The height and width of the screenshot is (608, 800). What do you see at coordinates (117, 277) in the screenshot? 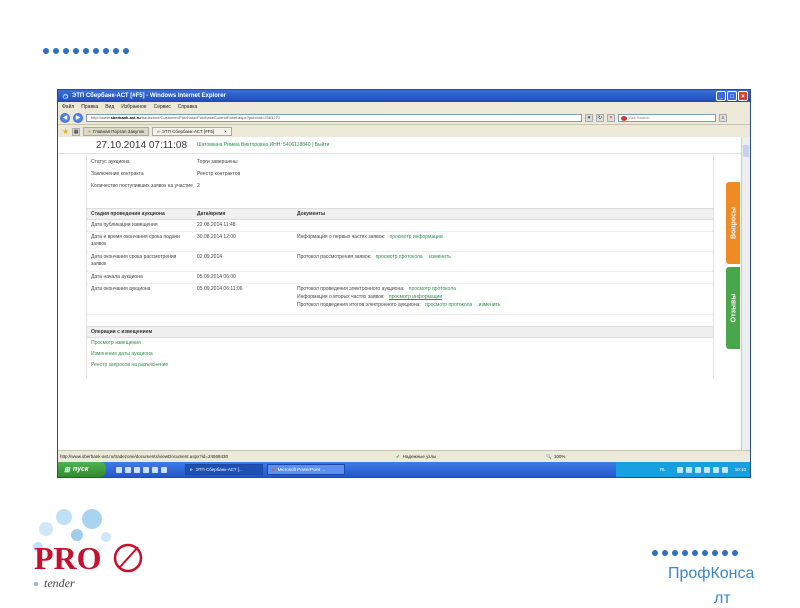
I see `stage-name: Дата начала аукциона` at bounding box center [117, 277].